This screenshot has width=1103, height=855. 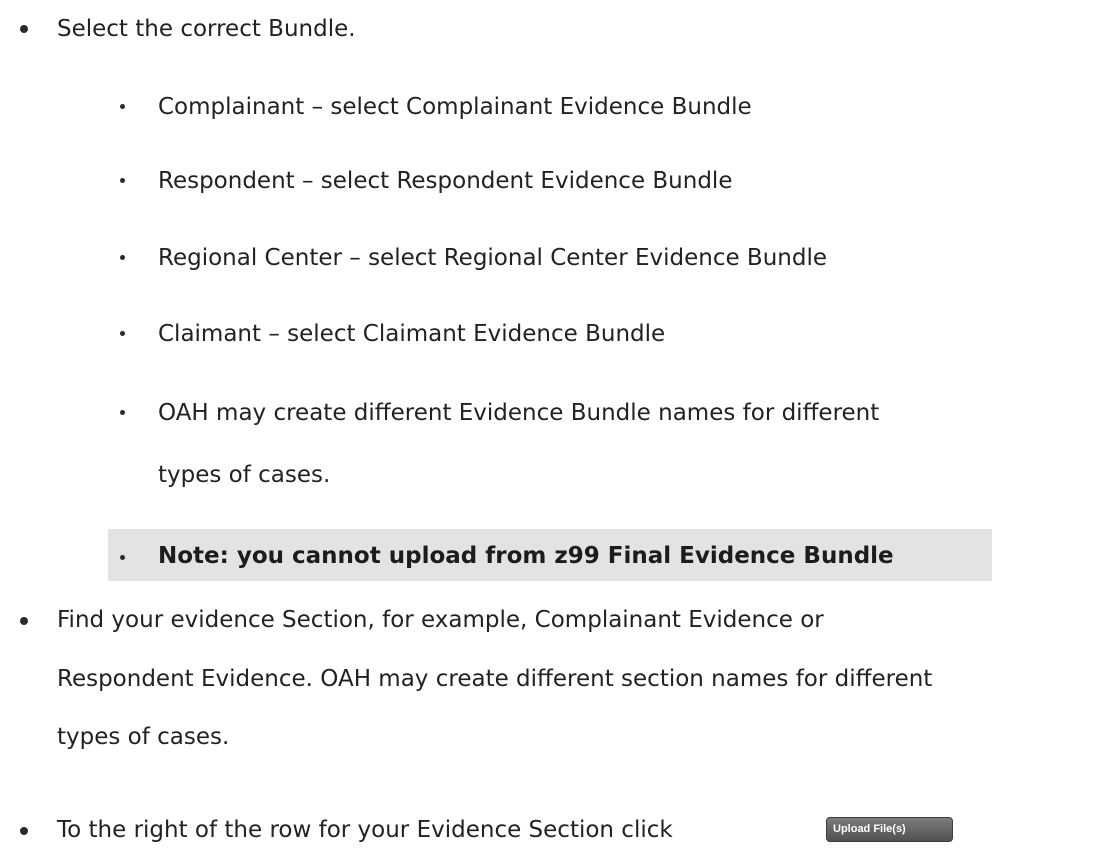 What do you see at coordinates (143, 737) in the screenshot?
I see `instruction-text-continued: types of cases.` at bounding box center [143, 737].